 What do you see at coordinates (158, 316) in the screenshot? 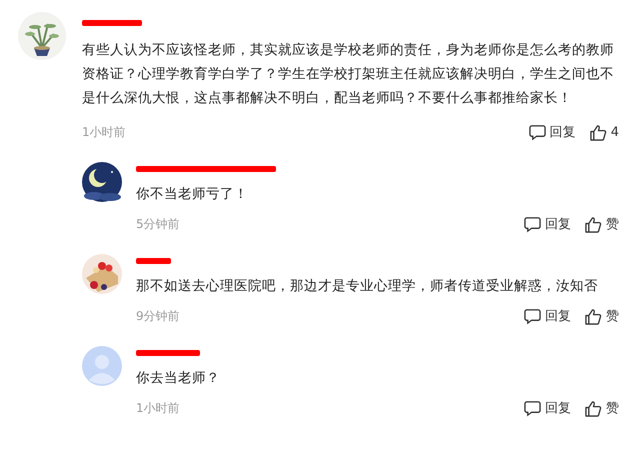
I see `timestamp: 9分钟前` at bounding box center [158, 316].